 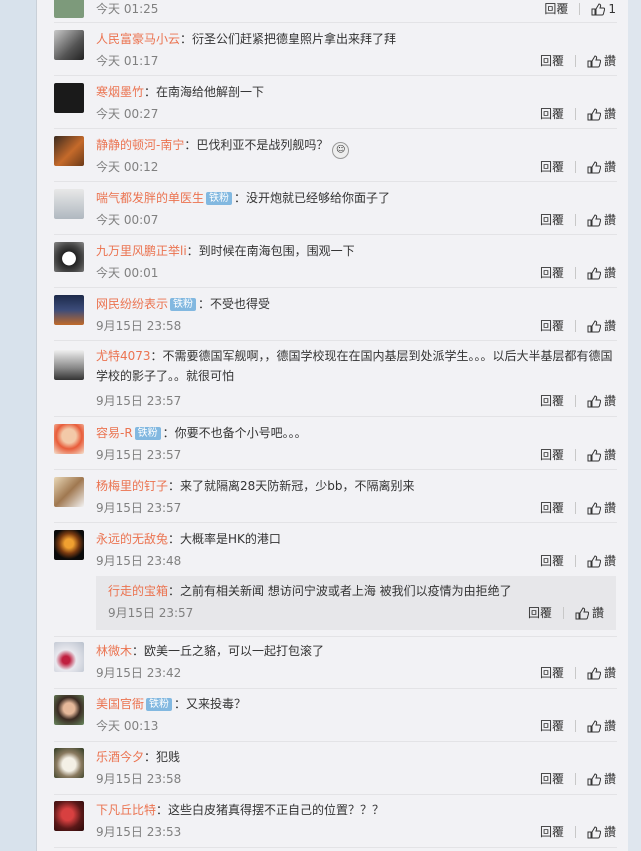 What do you see at coordinates (234, 304) in the screenshot?
I see `comment-text: ：不受也得受` at bounding box center [234, 304].